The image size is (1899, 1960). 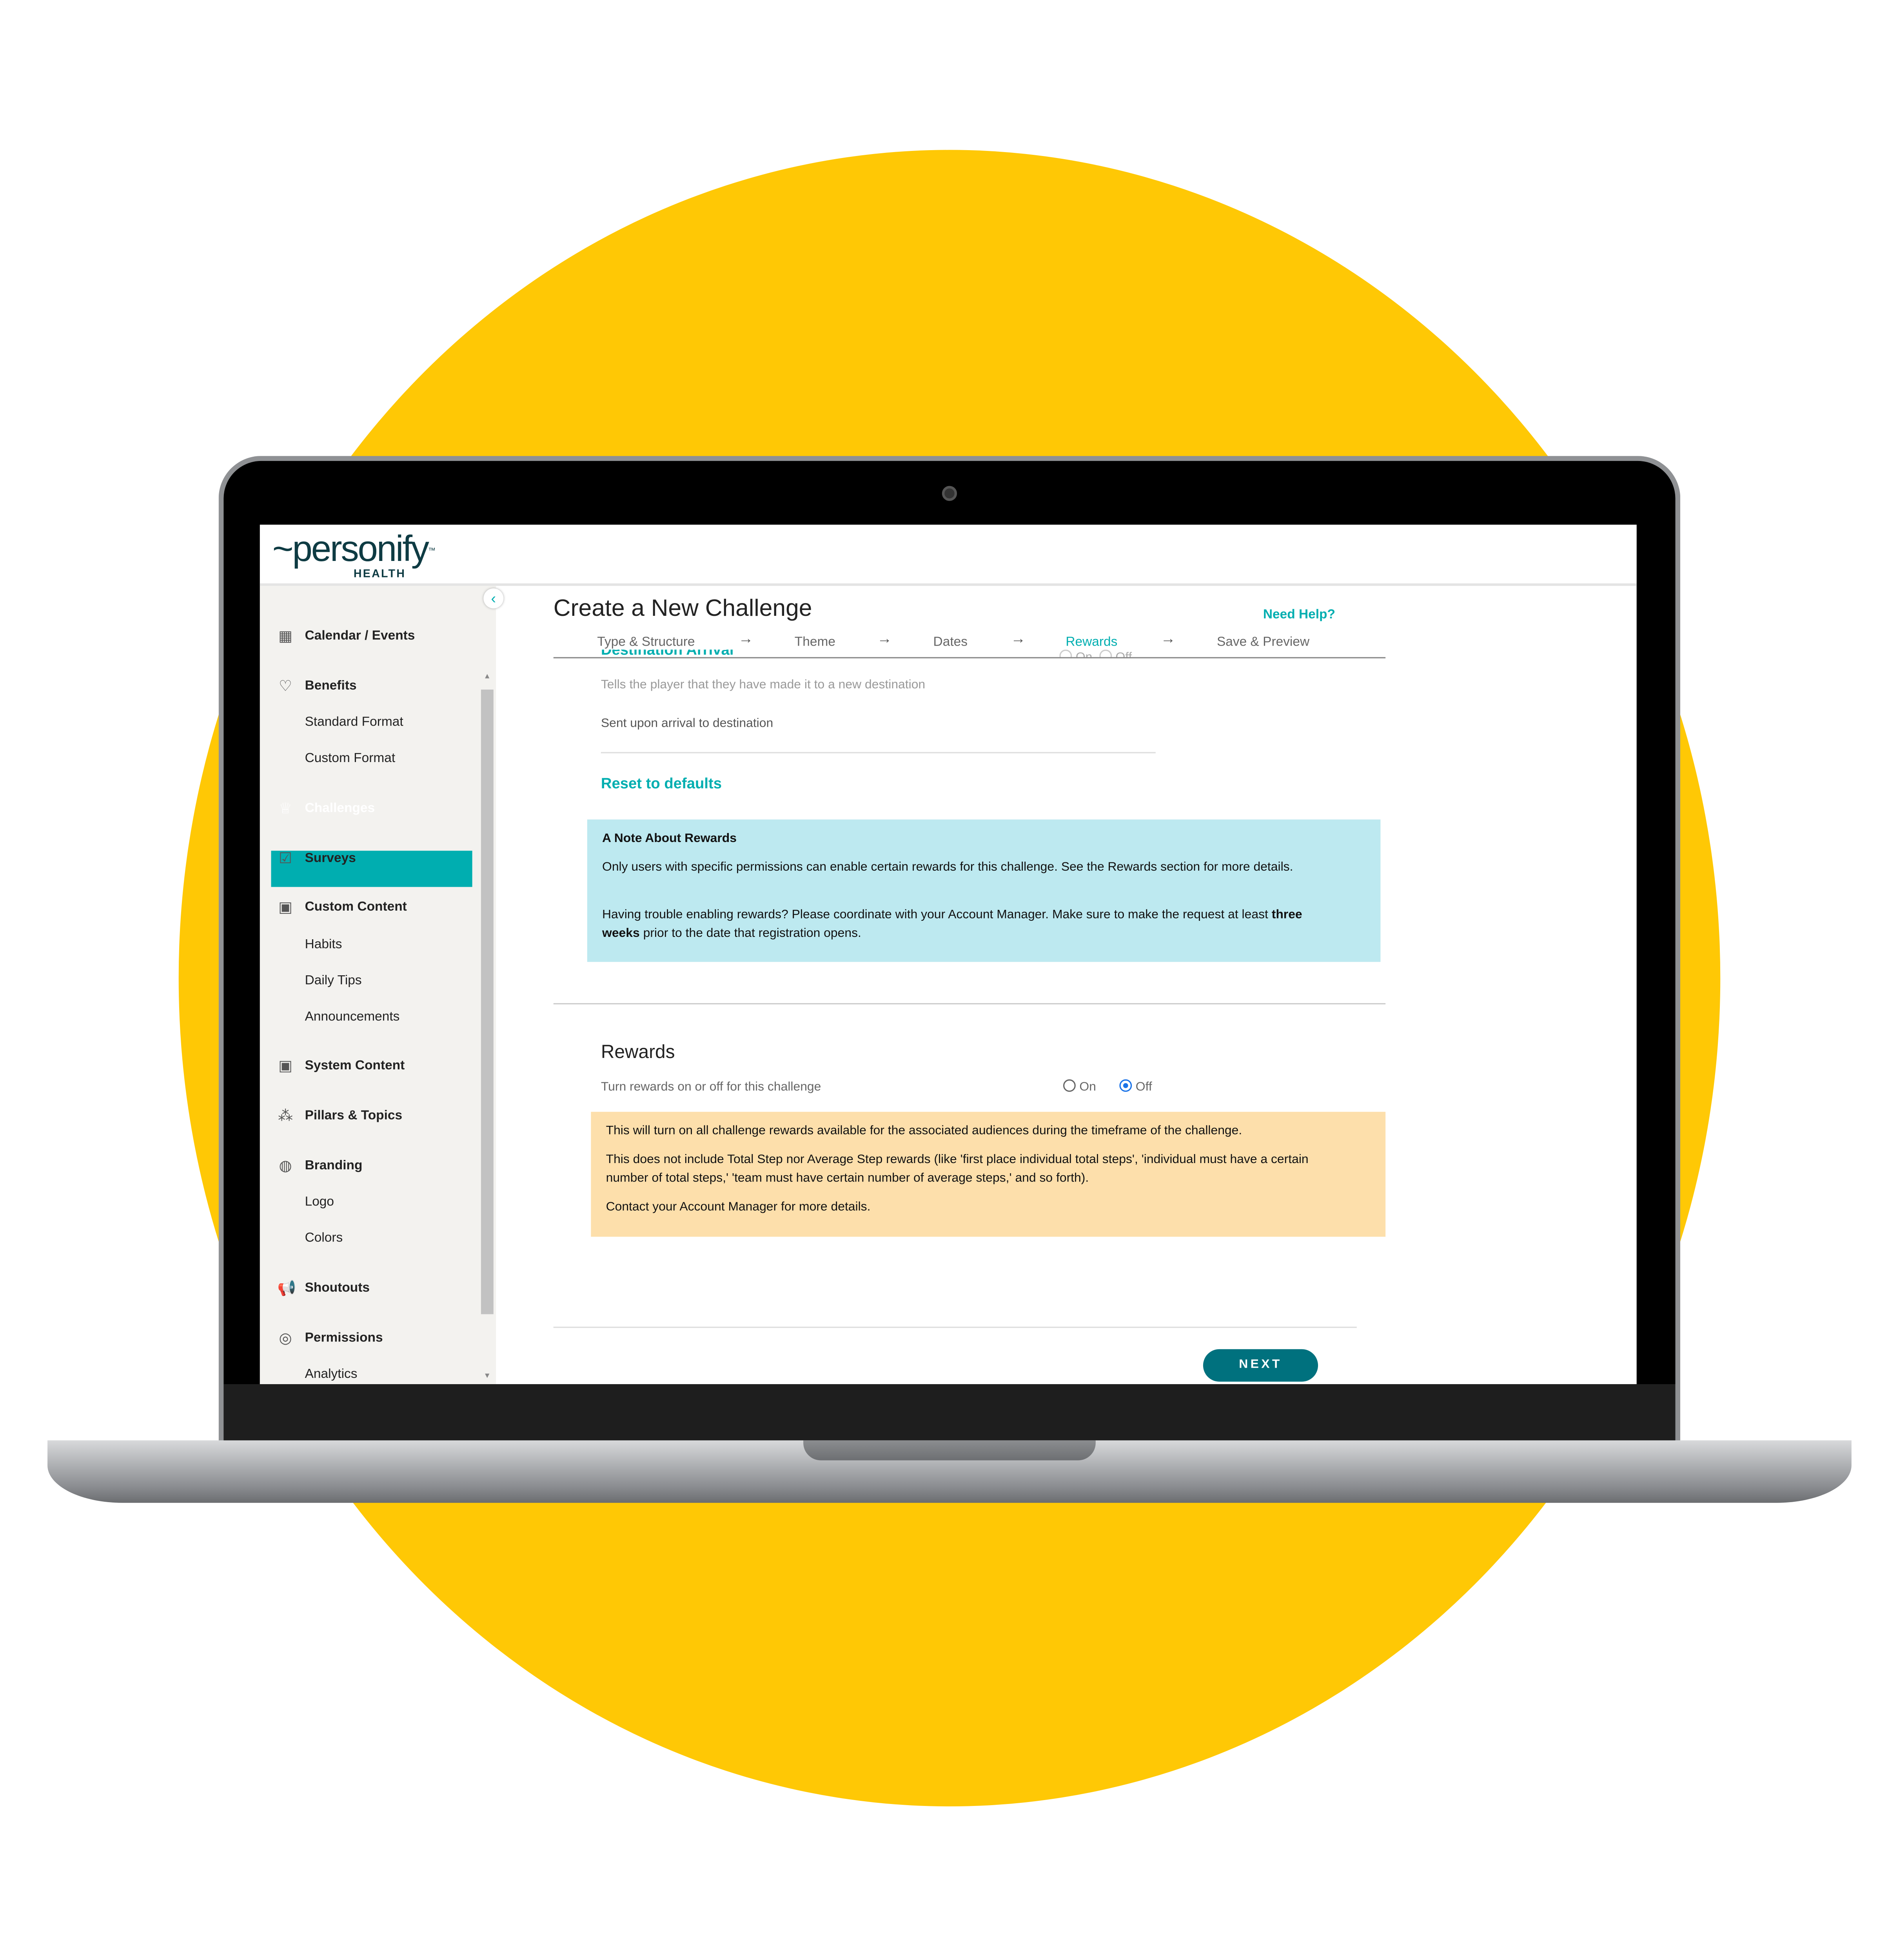 I want to click on step-dates: Dates, so click(x=950, y=642).